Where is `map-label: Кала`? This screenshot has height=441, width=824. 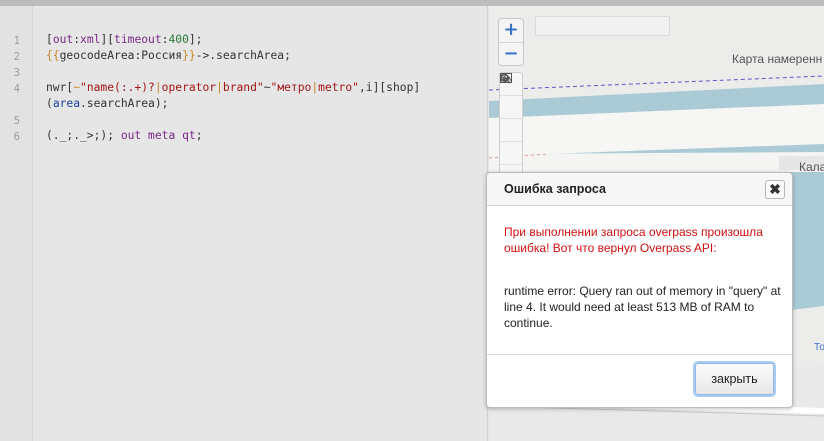 map-label: Кала is located at coordinates (811, 167).